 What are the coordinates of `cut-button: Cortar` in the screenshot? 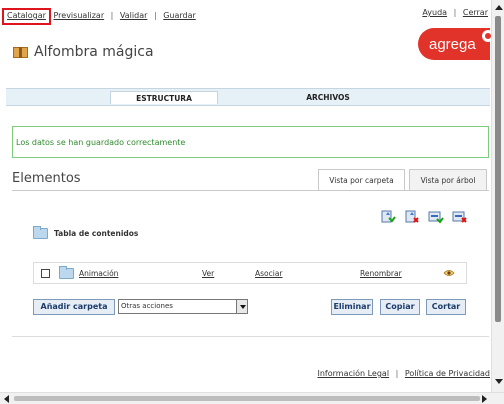 It's located at (446, 307).